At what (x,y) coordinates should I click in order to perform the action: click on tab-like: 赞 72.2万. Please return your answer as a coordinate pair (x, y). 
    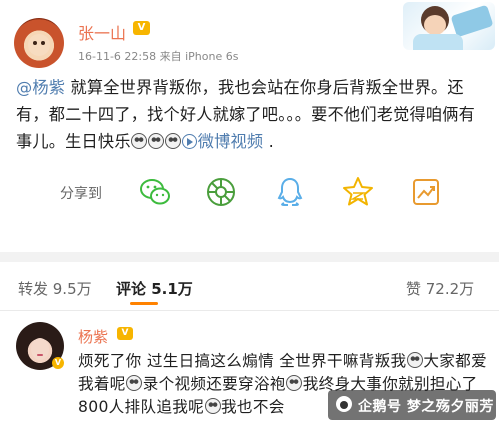
    Looking at the image, I should click on (440, 288).